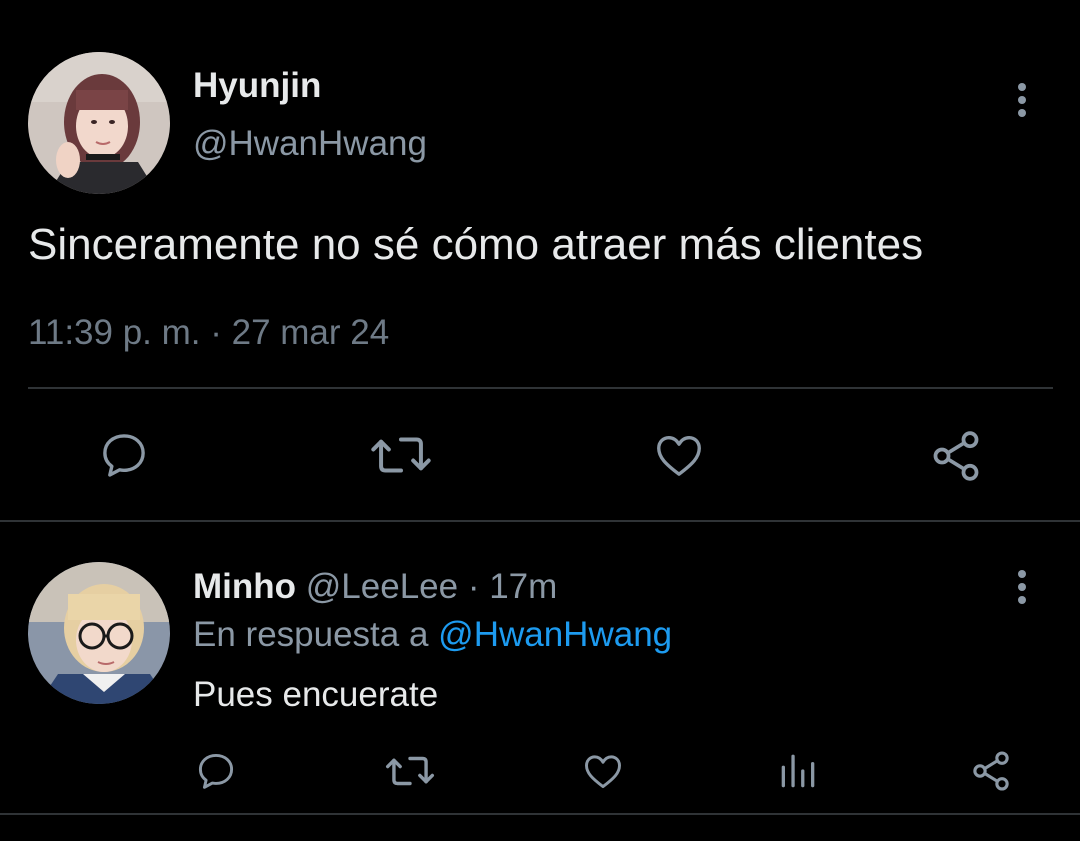  I want to click on tweet-timestamp: 11:39 p. m. · 27 mar 24, so click(208, 333).